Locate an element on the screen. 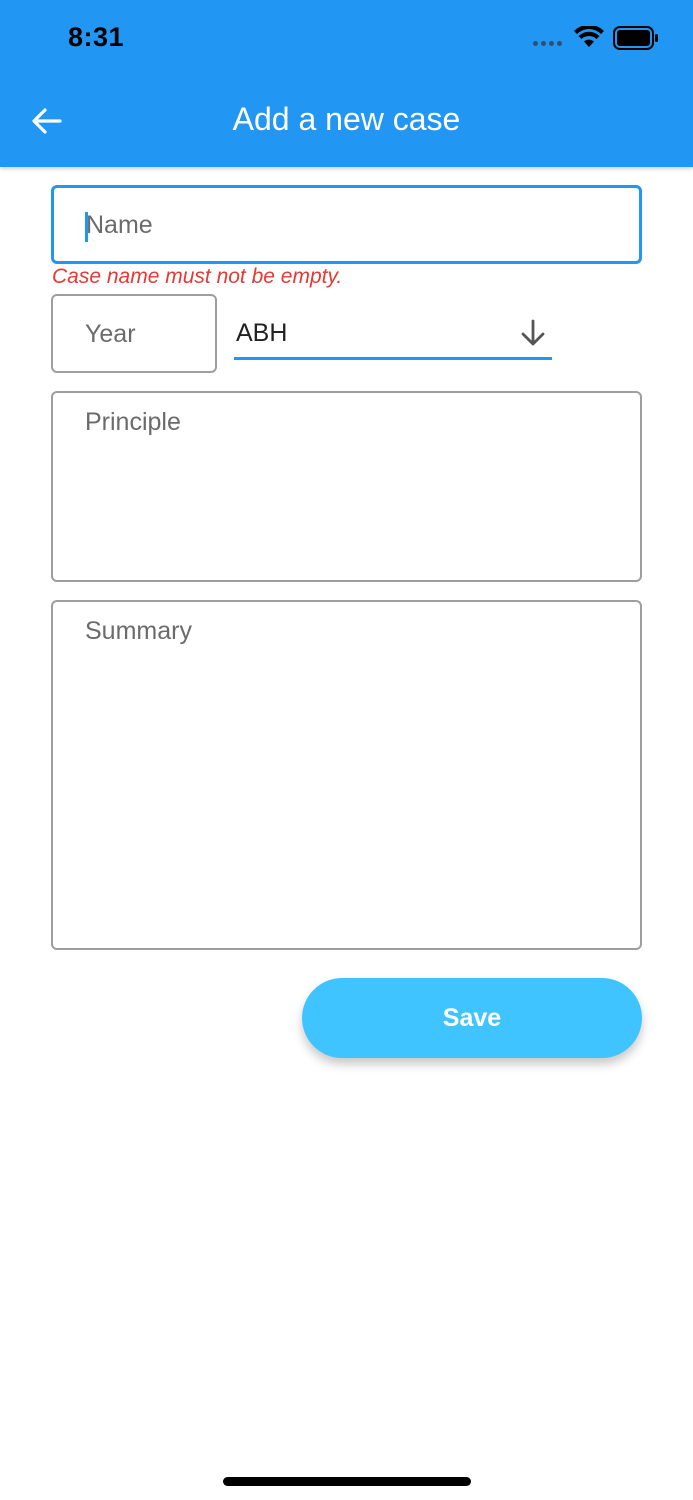 The width and height of the screenshot is (693, 1500). battery-icon is located at coordinates (635, 38).